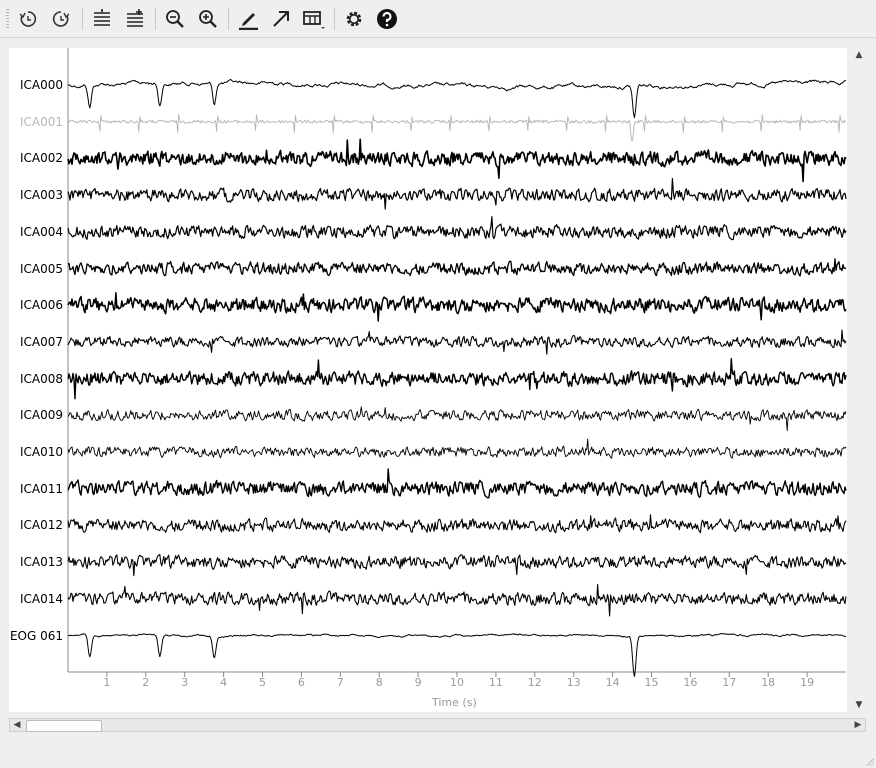 The width and height of the screenshot is (876, 768). I want to click on scroll-up-icon: ▲, so click(859, 55).